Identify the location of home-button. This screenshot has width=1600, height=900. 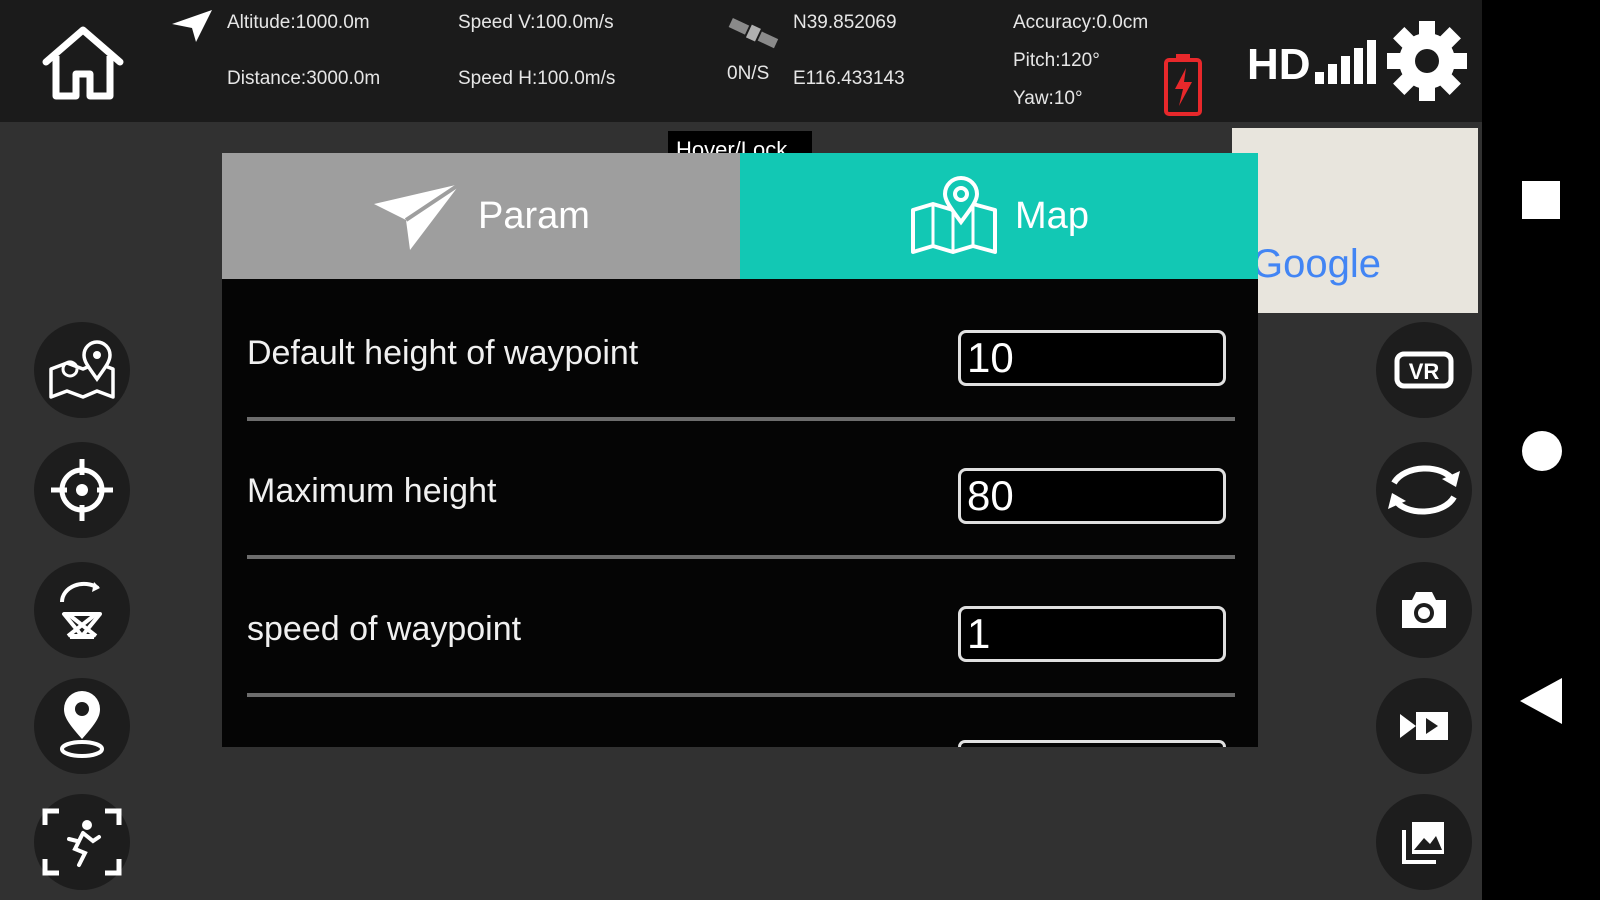
(83, 62).